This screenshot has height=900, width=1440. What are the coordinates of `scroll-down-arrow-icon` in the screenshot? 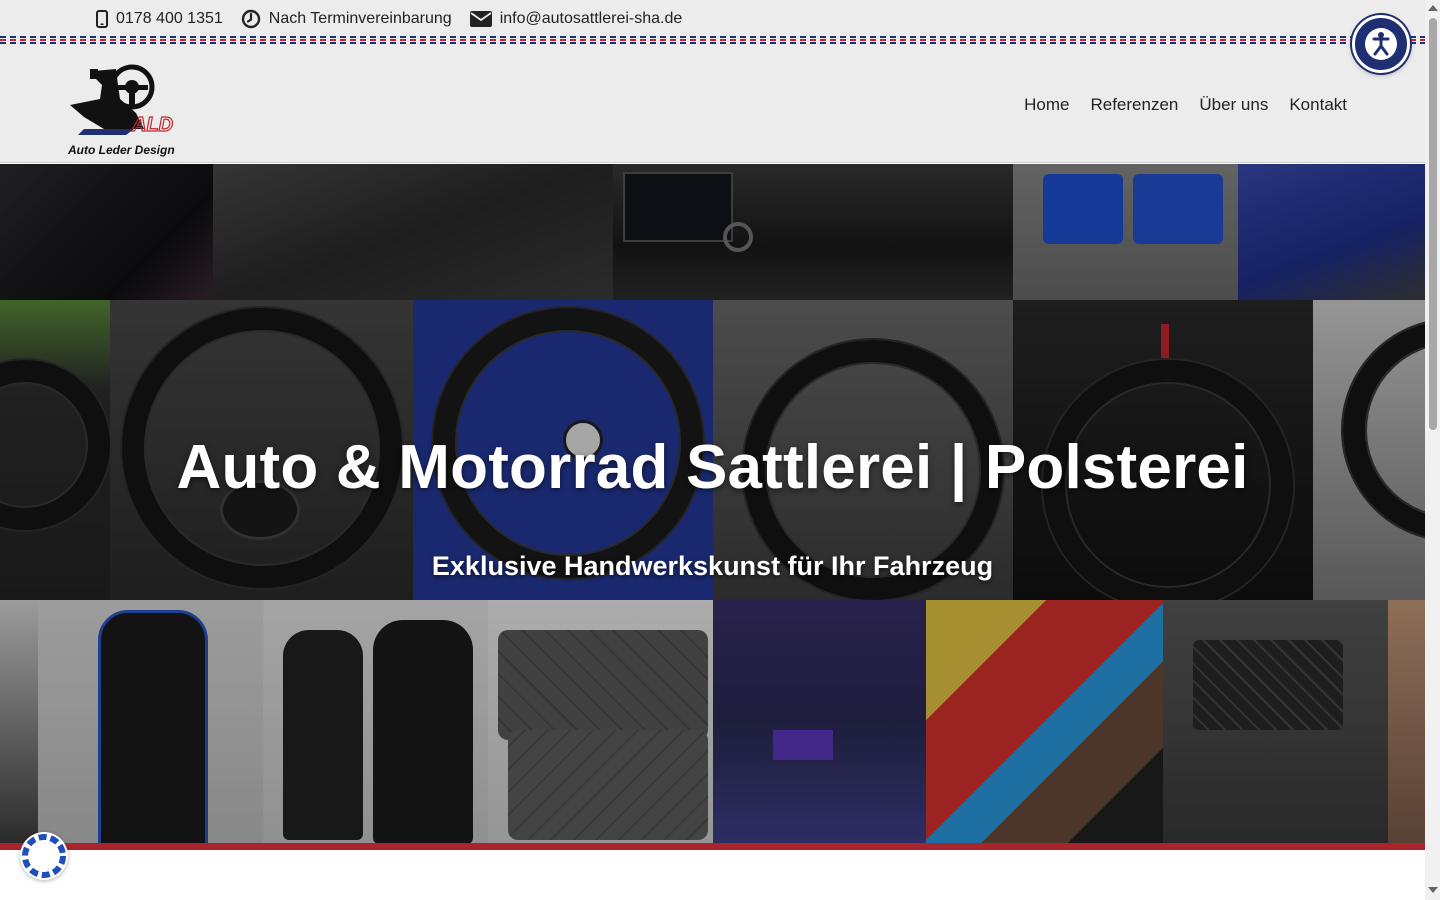 It's located at (1433, 890).